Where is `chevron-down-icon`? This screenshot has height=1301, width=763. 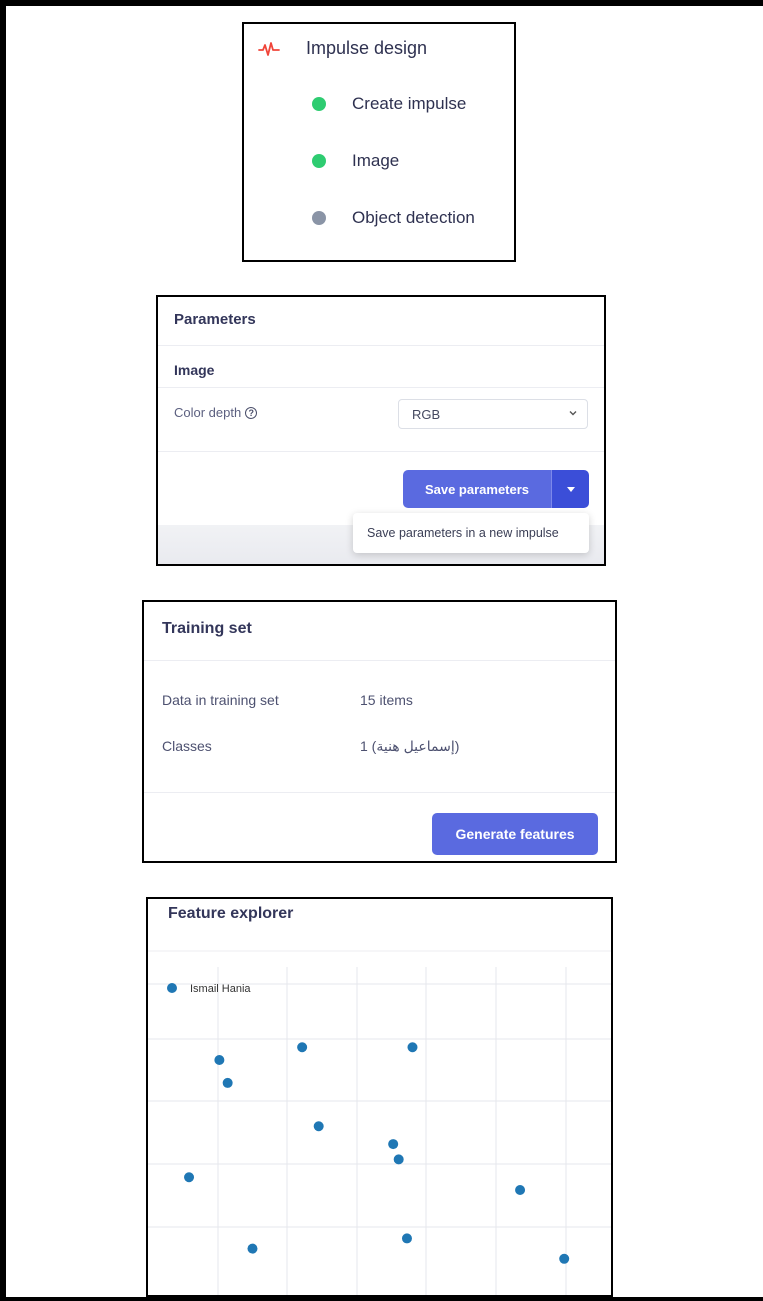
chevron-down-icon is located at coordinates (573, 413).